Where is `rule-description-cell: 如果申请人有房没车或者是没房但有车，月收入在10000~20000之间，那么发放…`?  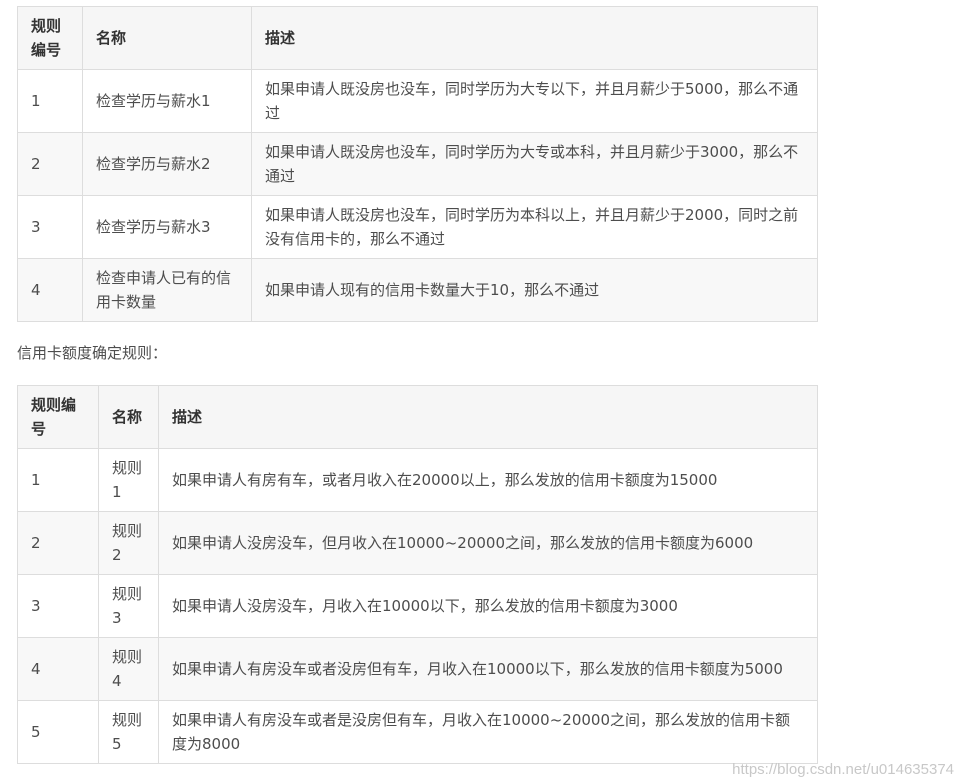 rule-description-cell: 如果申请人有房没车或者是没房但有车，月收入在10000~20000之间，那么发放… is located at coordinates (488, 732).